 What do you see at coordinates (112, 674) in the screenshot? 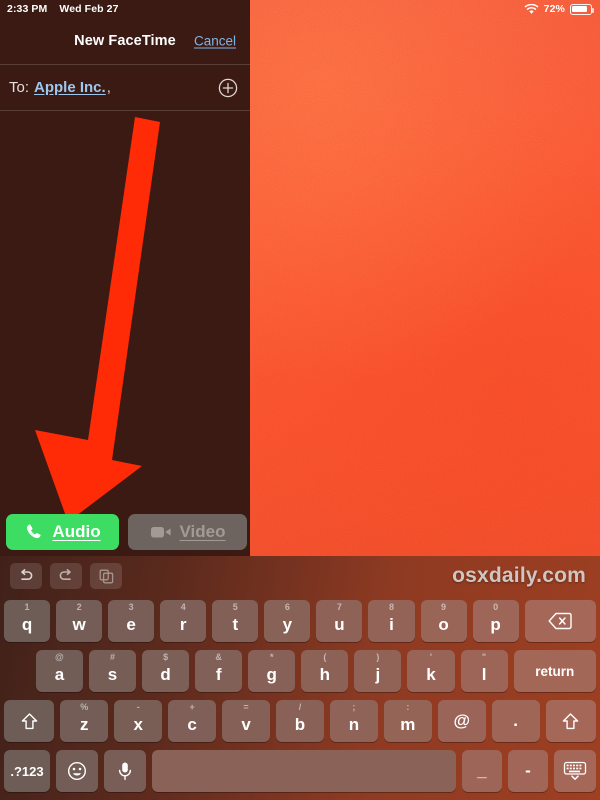
I see `key-label: s` at bounding box center [112, 674].